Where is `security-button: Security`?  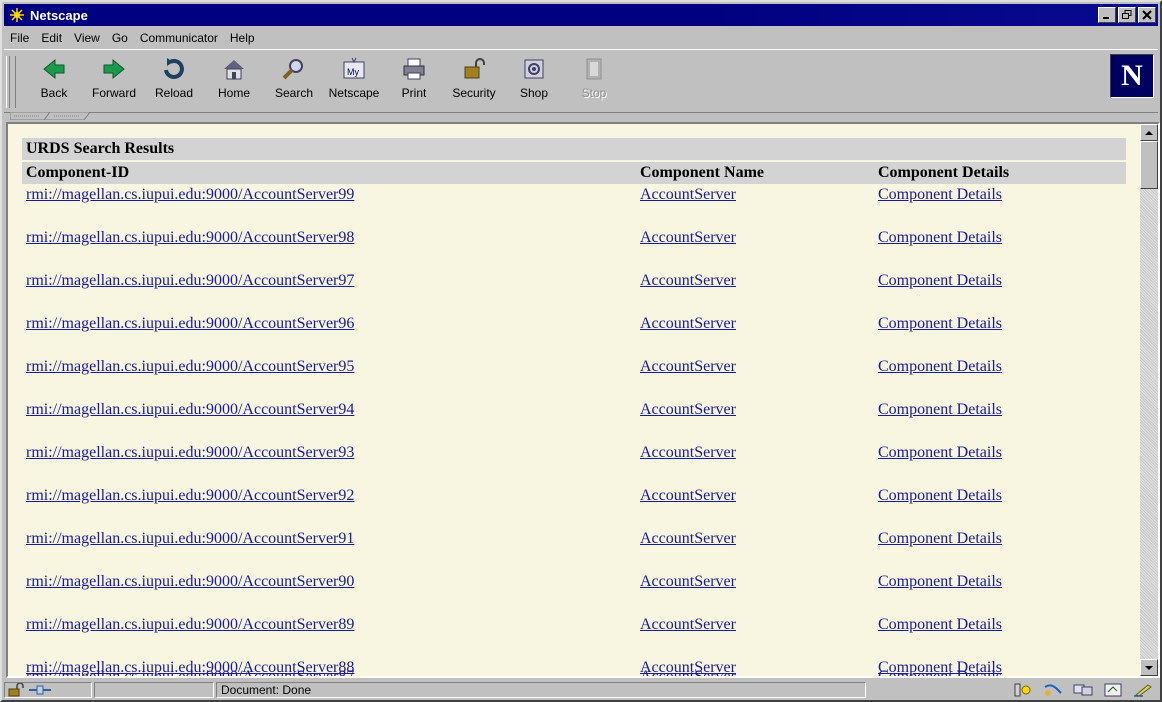 security-button: Security is located at coordinates (474, 81).